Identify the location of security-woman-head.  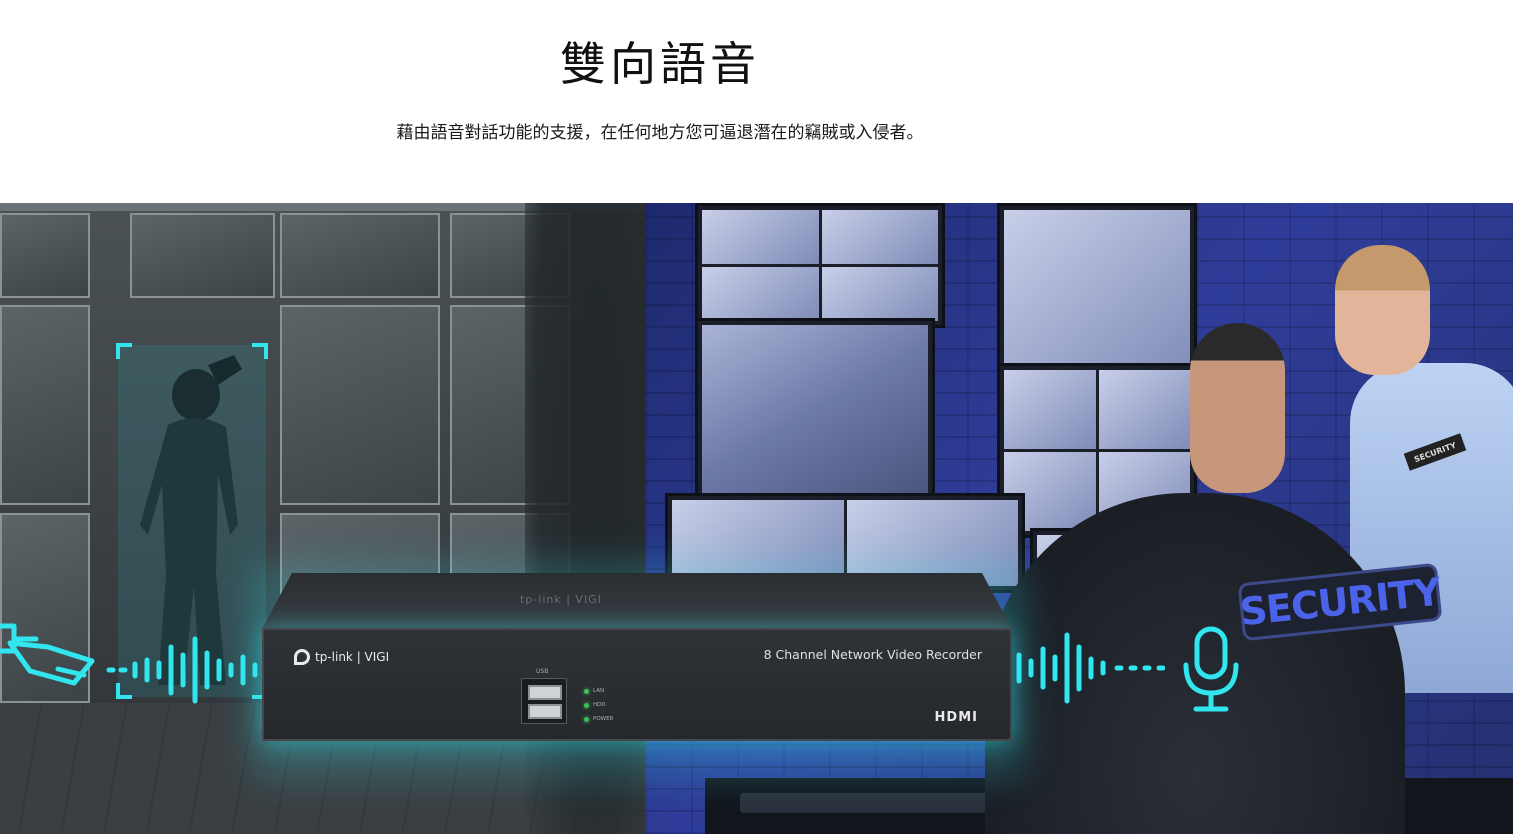
(1382, 310).